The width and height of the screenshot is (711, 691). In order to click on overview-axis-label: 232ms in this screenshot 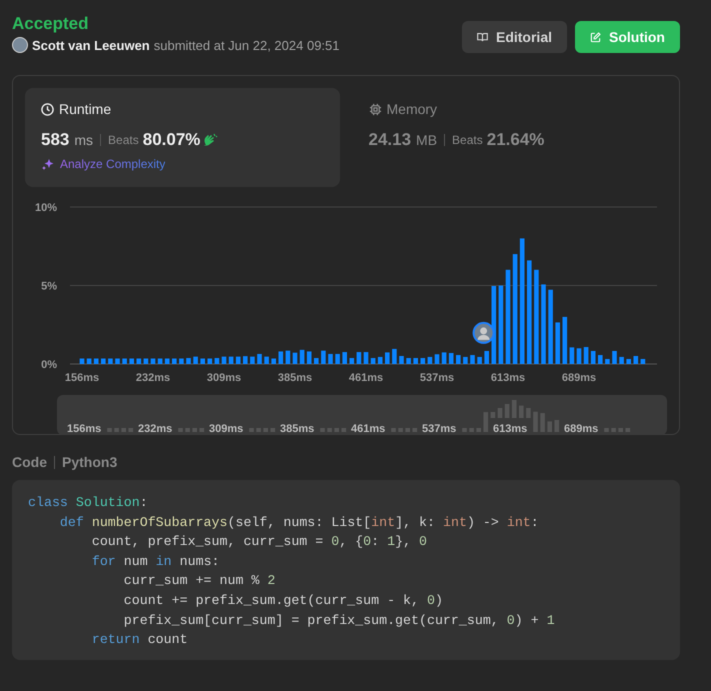, I will do `click(155, 429)`.